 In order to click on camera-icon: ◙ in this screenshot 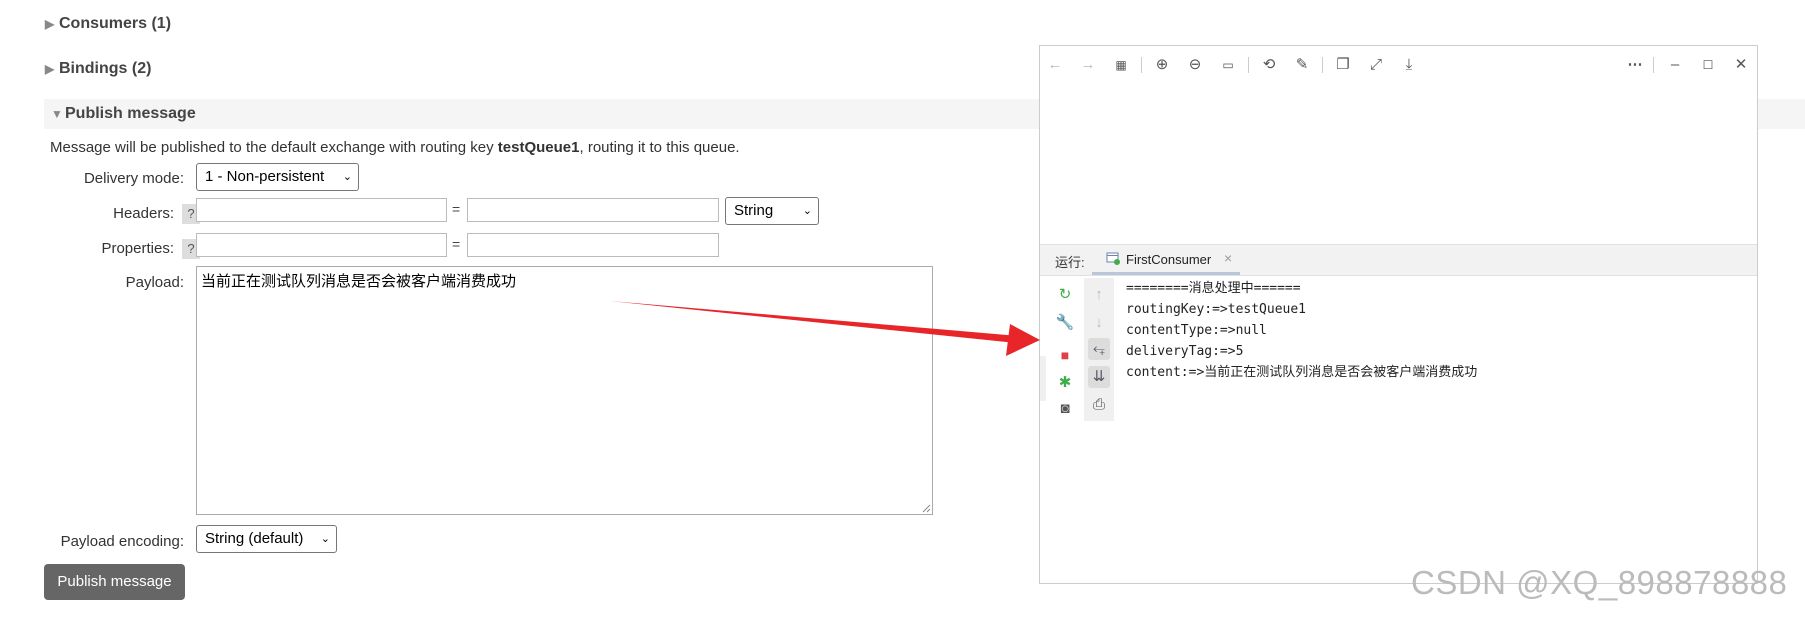, I will do `click(1065, 409)`.